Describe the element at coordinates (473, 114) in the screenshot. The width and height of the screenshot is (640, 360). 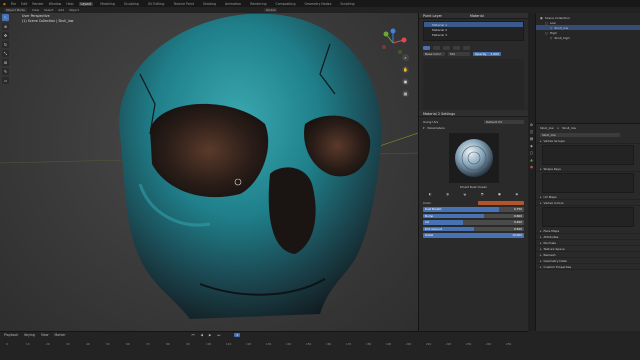
I see `material-settings-header: Material 2 Settings` at that location.